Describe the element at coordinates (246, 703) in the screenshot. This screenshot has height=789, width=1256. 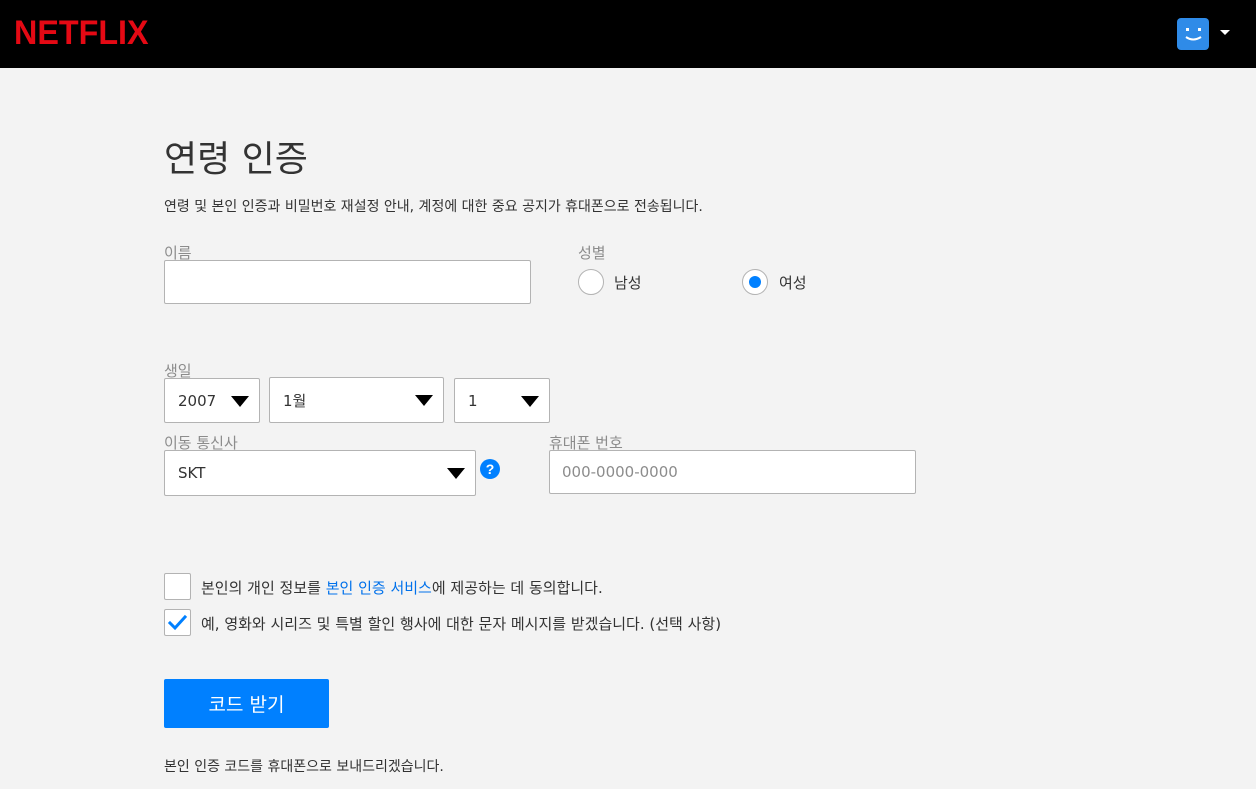
I see `get-code-button: 코드 받기` at that location.